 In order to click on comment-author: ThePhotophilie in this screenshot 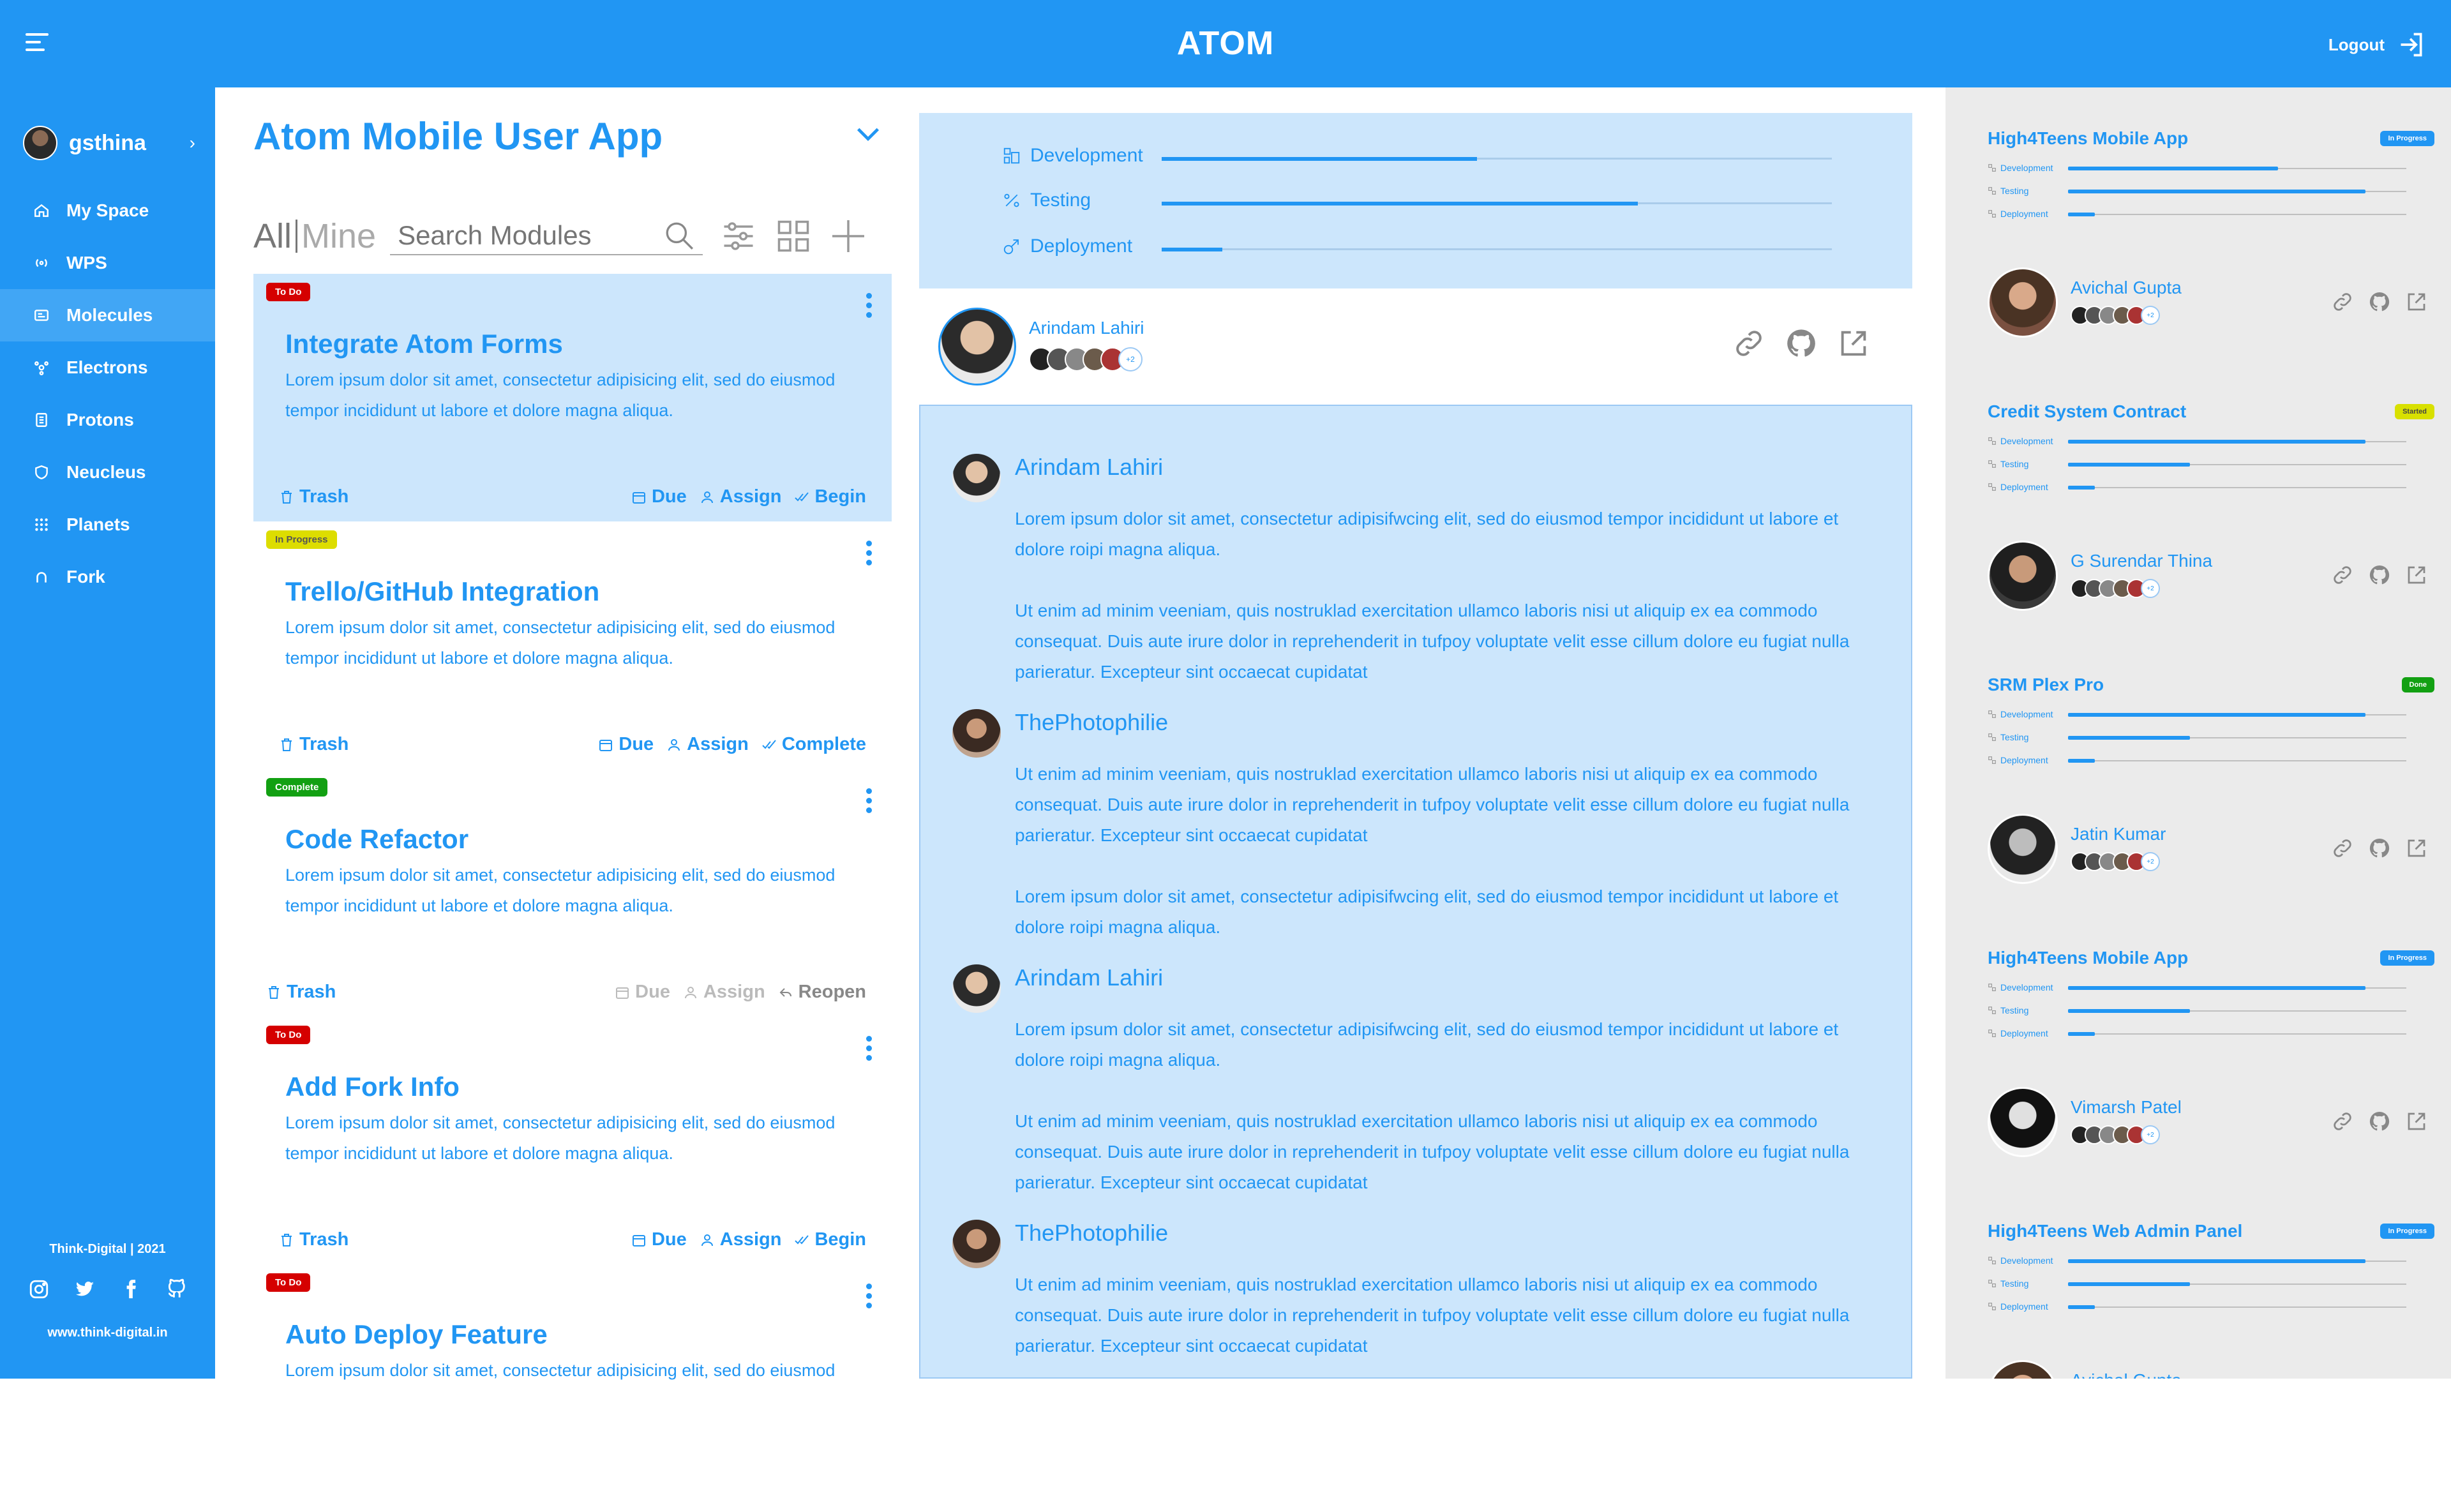, I will do `click(1092, 1233)`.